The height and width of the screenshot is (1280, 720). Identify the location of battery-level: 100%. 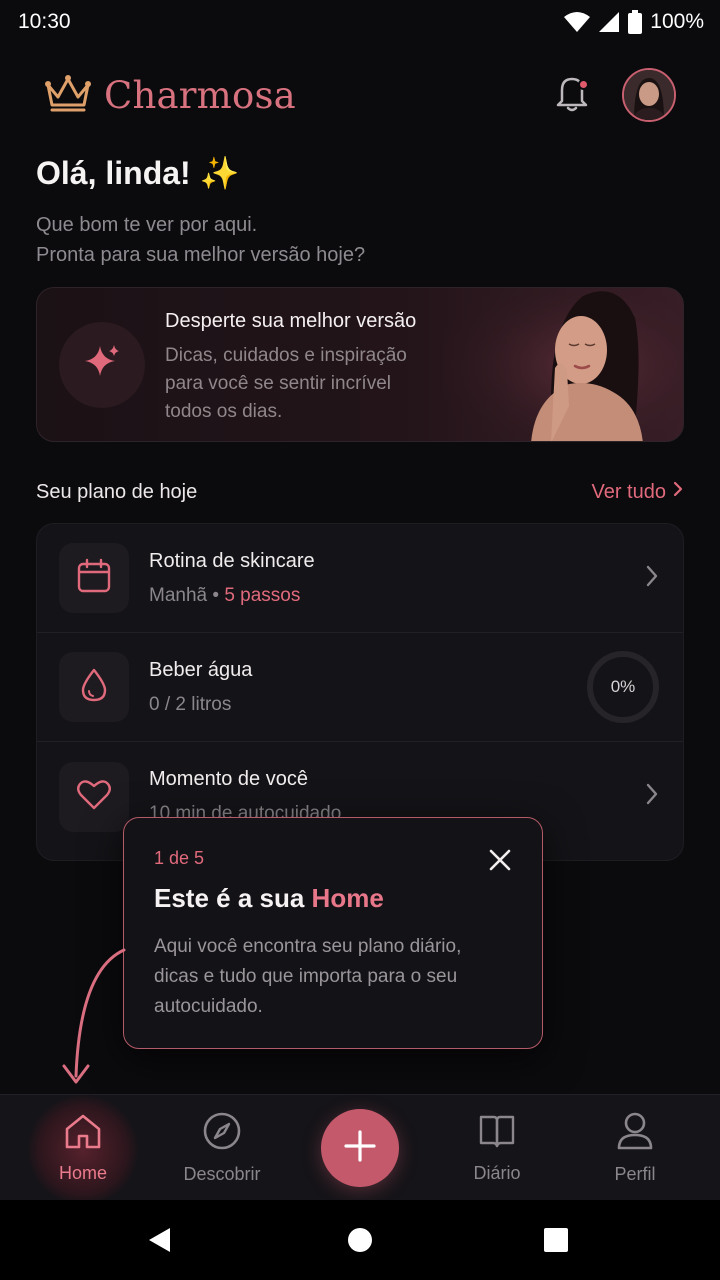
(677, 21).